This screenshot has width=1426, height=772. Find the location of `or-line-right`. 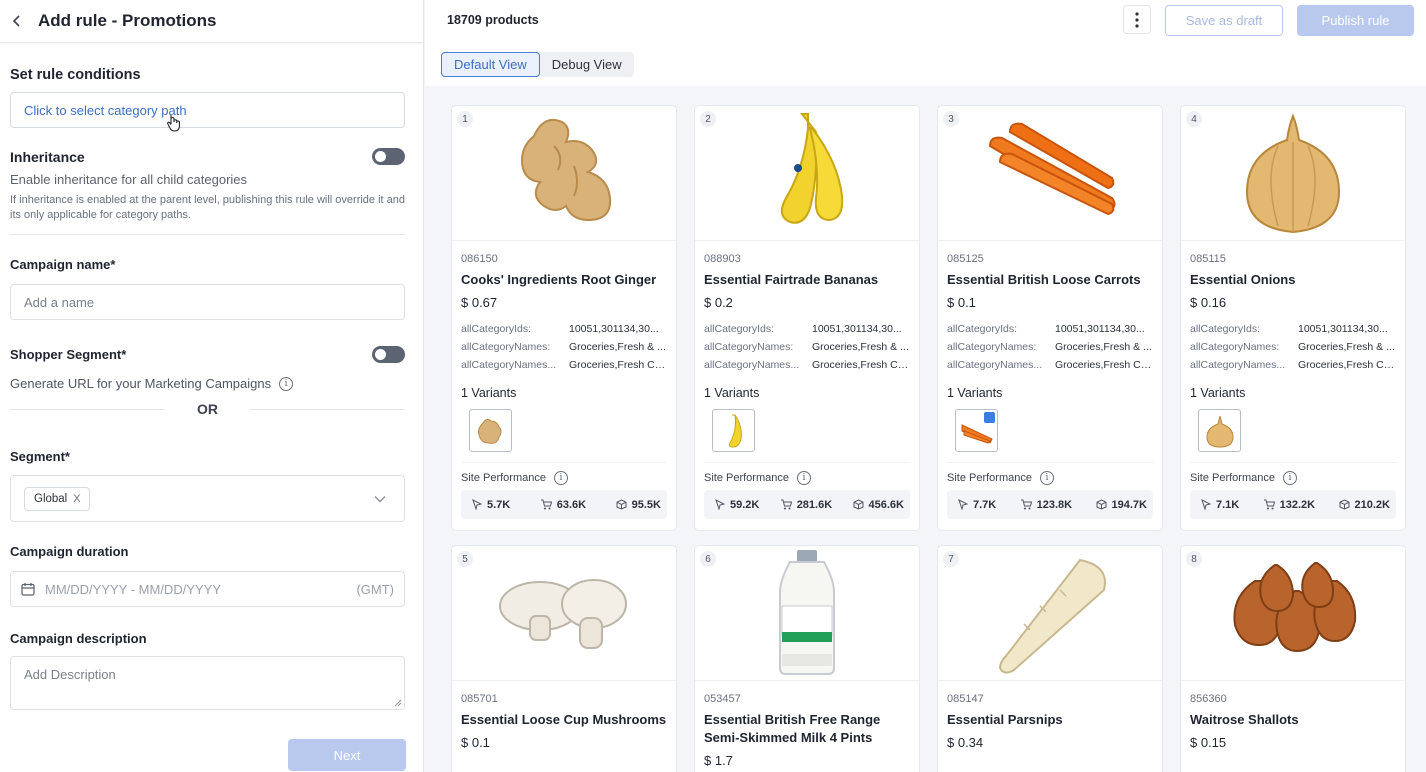

or-line-right is located at coordinates (327, 409).